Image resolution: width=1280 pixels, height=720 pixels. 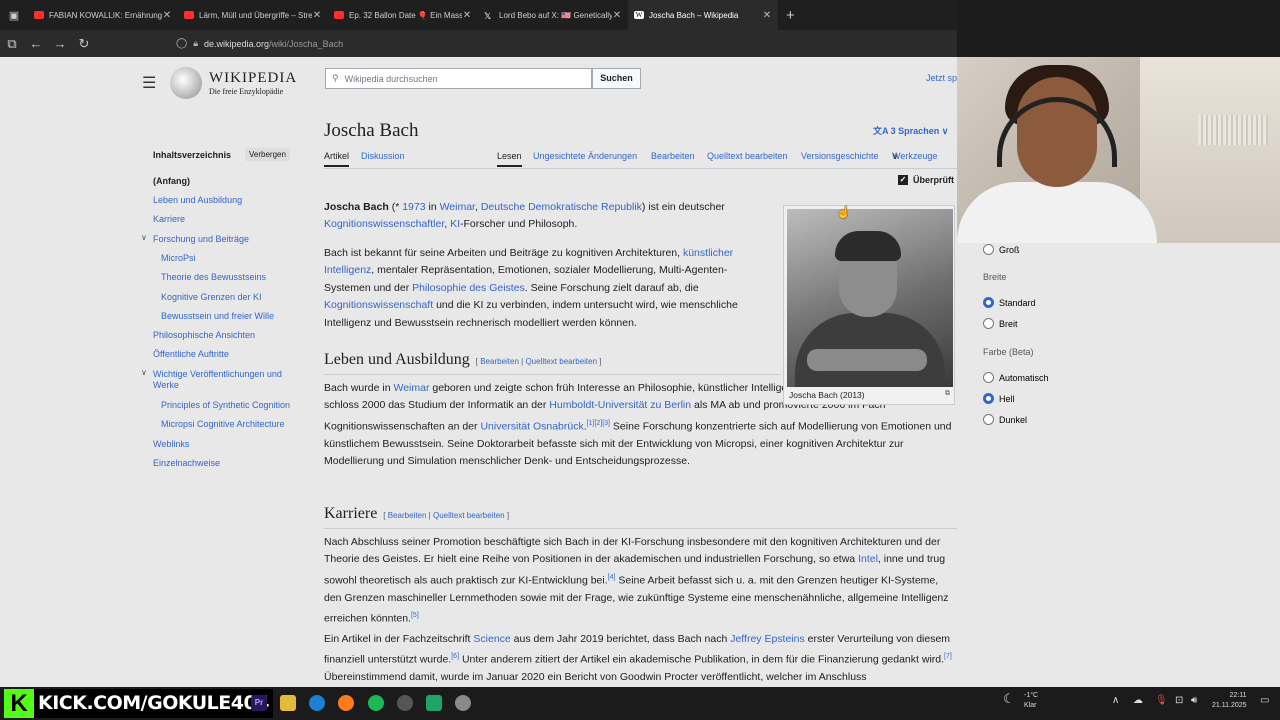 What do you see at coordinates (211, 297) in the screenshot?
I see `toc-item: Kognitive Grenzen der KI` at bounding box center [211, 297].